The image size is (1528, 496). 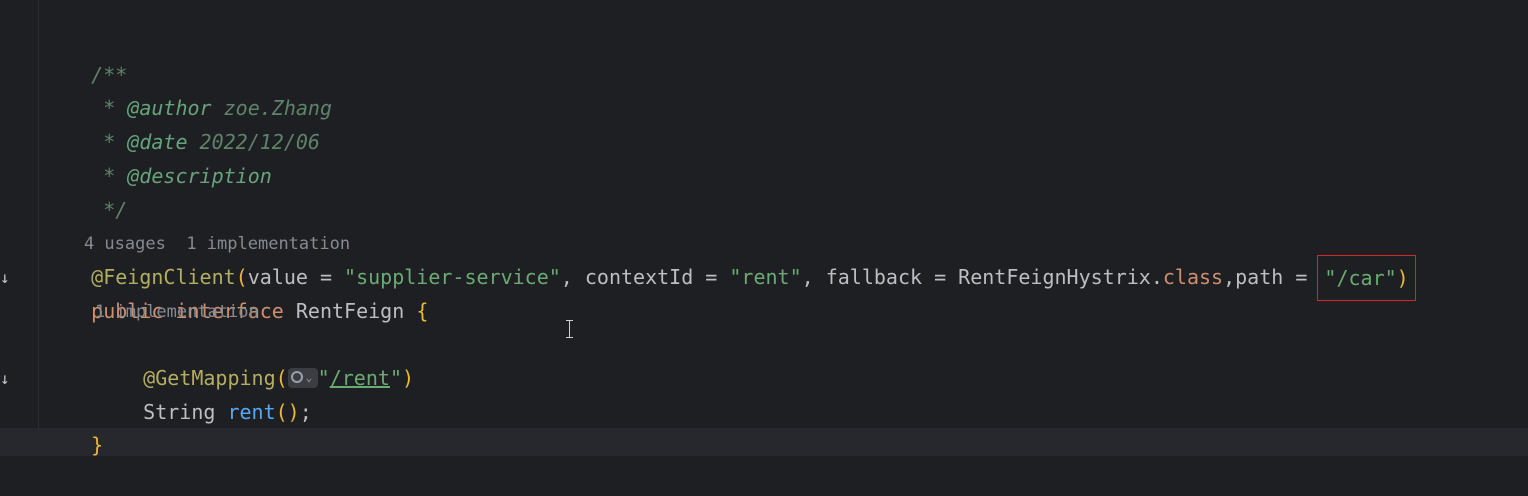 I want to click on description-tag: @description, so click(x=199, y=176).